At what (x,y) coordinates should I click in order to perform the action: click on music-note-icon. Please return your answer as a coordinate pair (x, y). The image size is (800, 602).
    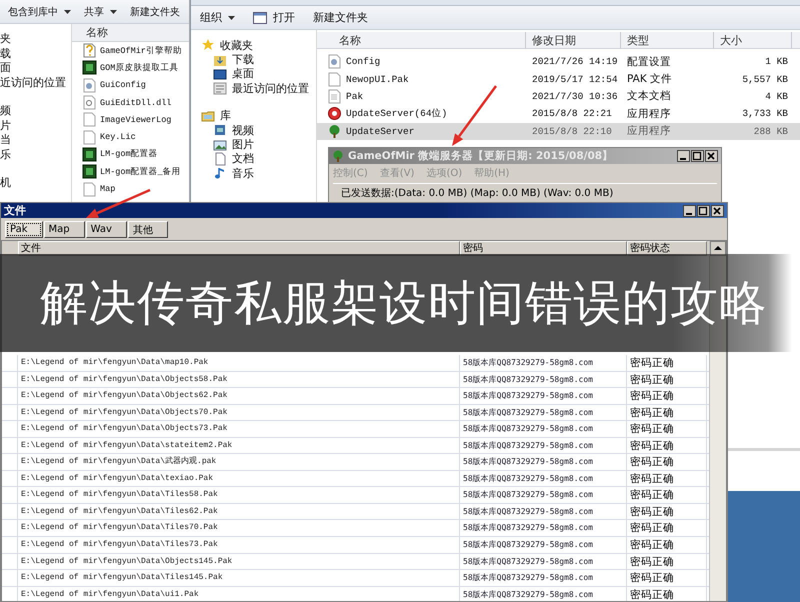
    Looking at the image, I should click on (220, 173).